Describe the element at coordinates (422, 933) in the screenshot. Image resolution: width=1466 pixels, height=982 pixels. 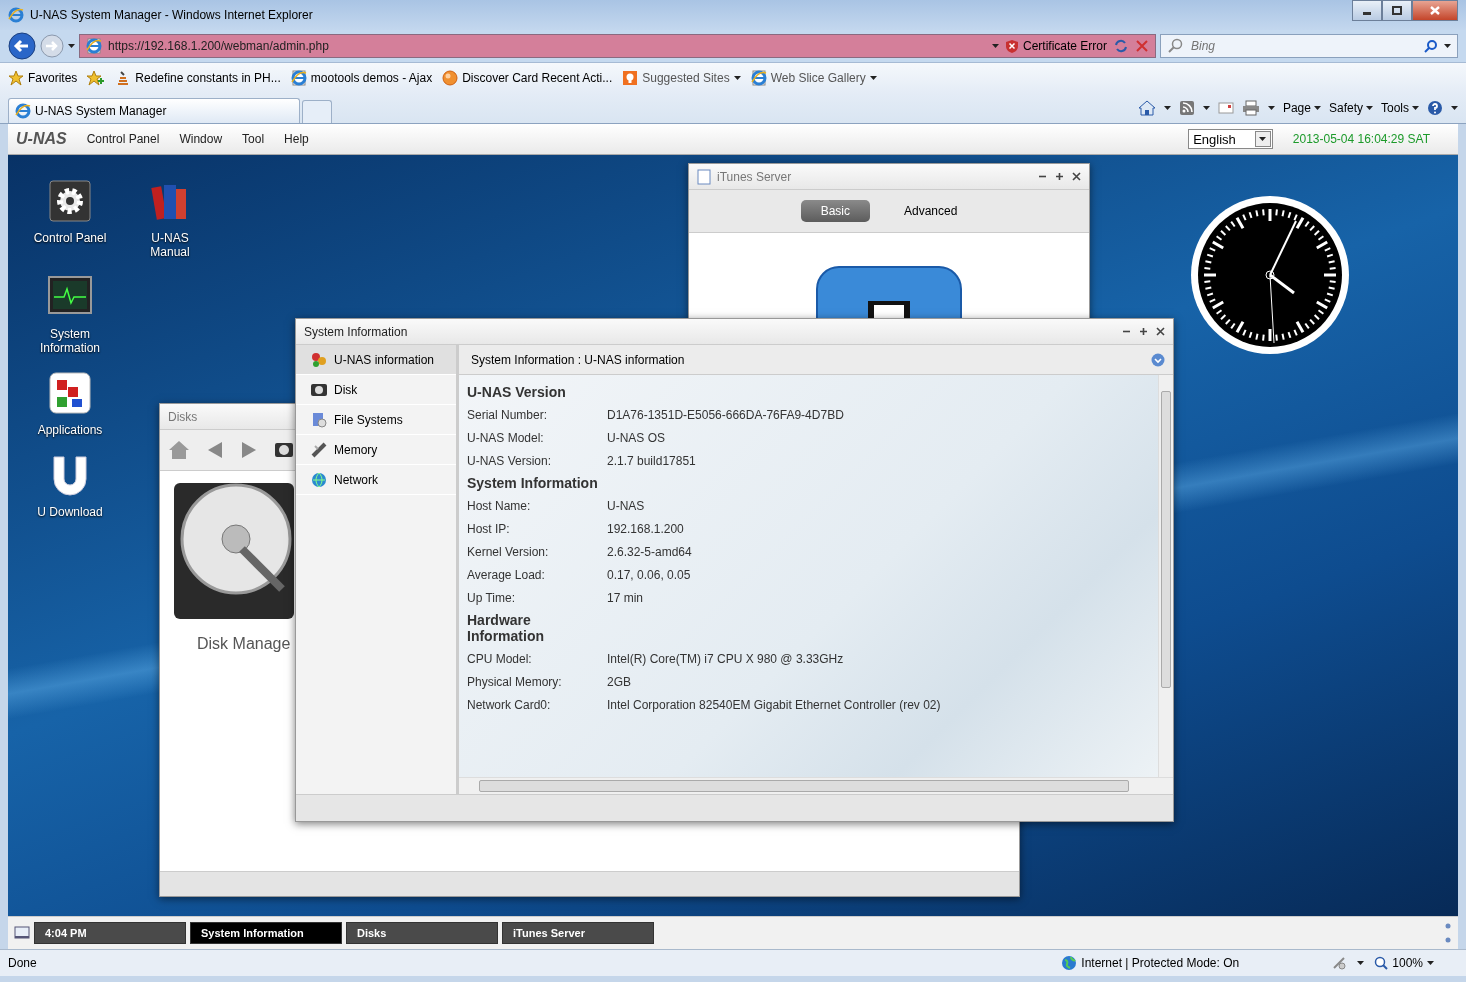
I see `taskbar-button: Disks` at that location.